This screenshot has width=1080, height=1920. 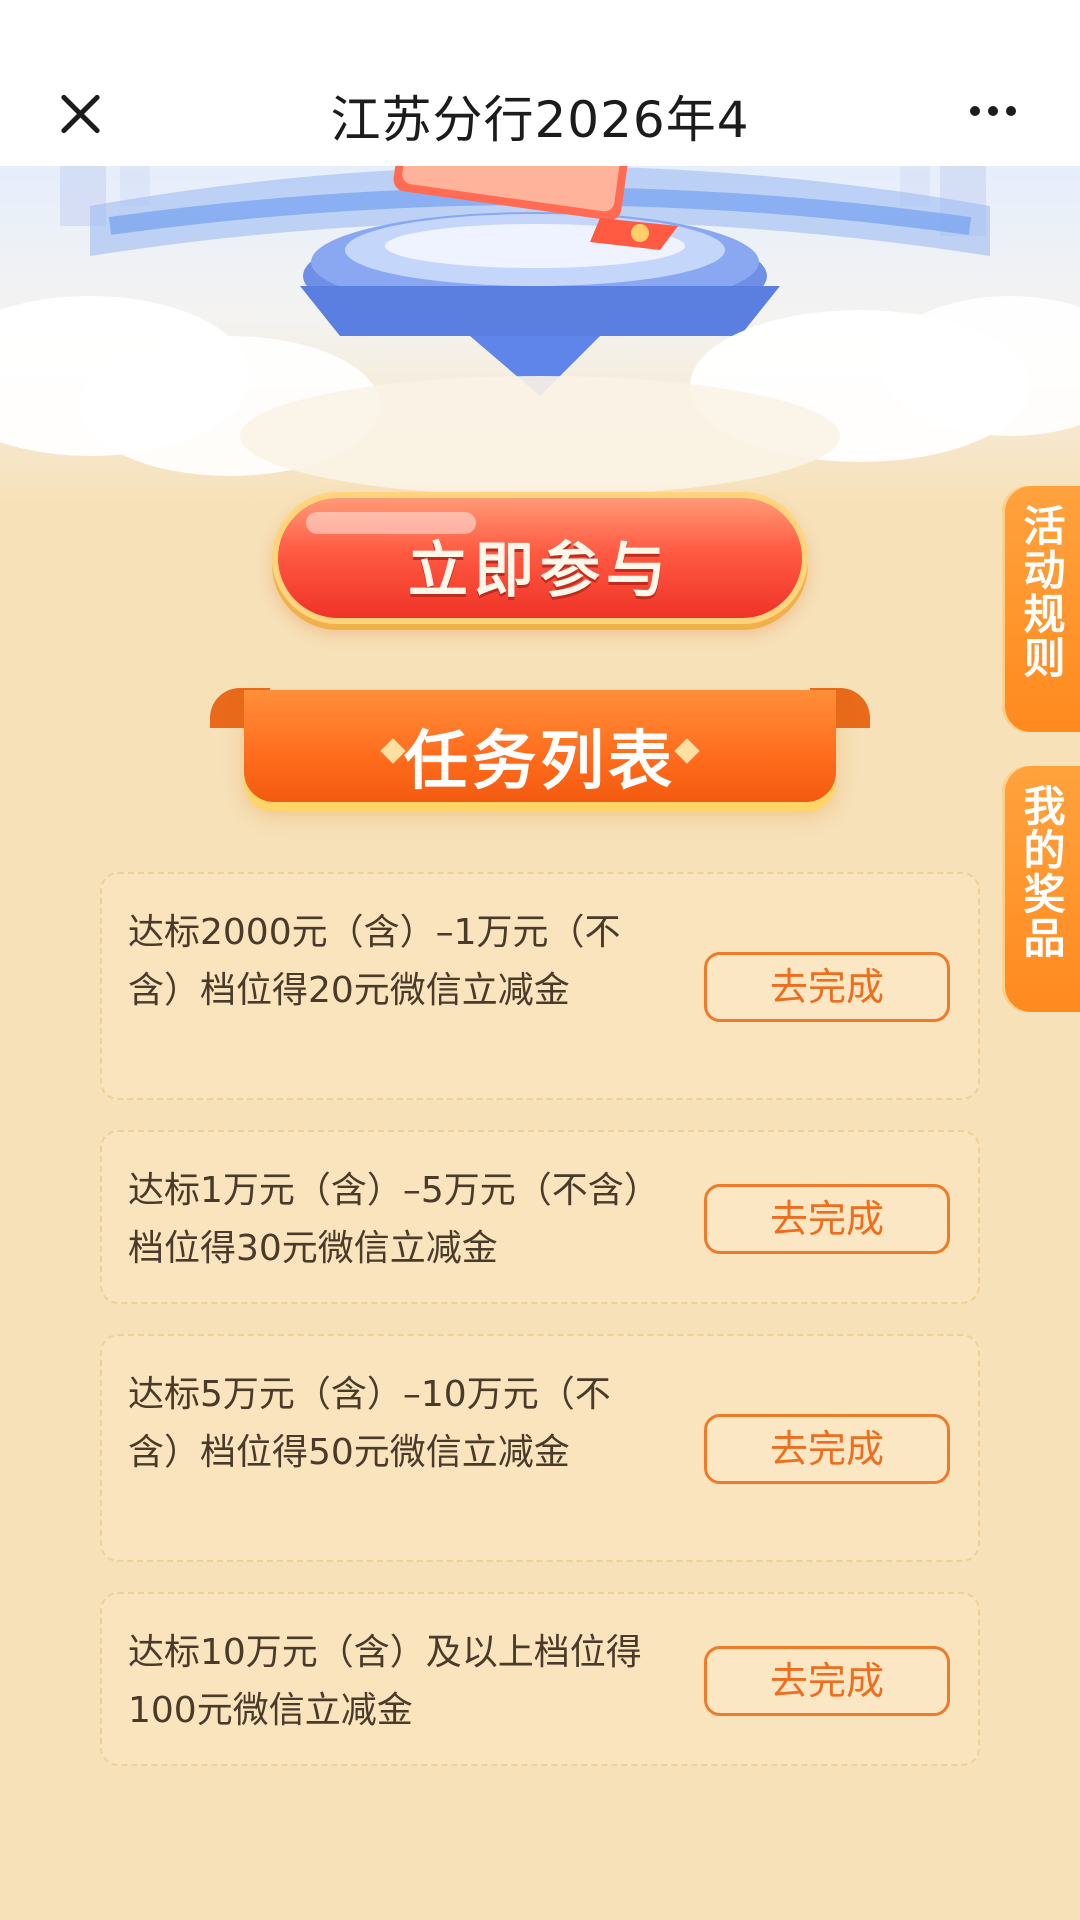 What do you see at coordinates (369, 1423) in the screenshot?
I see `task-description: 达标5万元（含）–10万元（不含）档位得50元微信立减金` at bounding box center [369, 1423].